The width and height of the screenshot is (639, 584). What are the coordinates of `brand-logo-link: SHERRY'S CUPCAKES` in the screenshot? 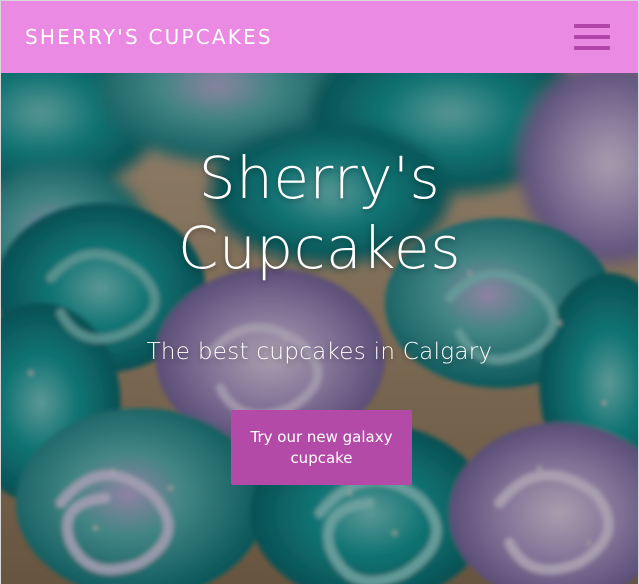 It's located at (149, 37).